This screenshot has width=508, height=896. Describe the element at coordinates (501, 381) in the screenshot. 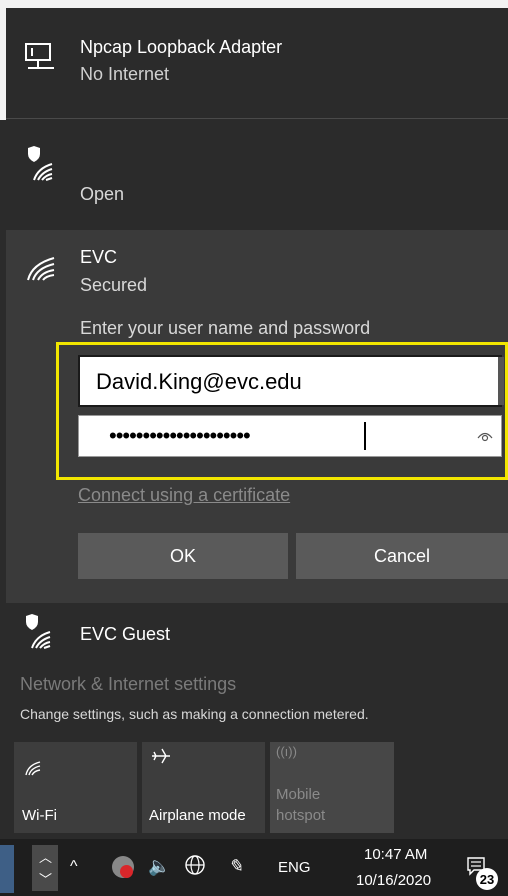

I see `input-edge` at that location.